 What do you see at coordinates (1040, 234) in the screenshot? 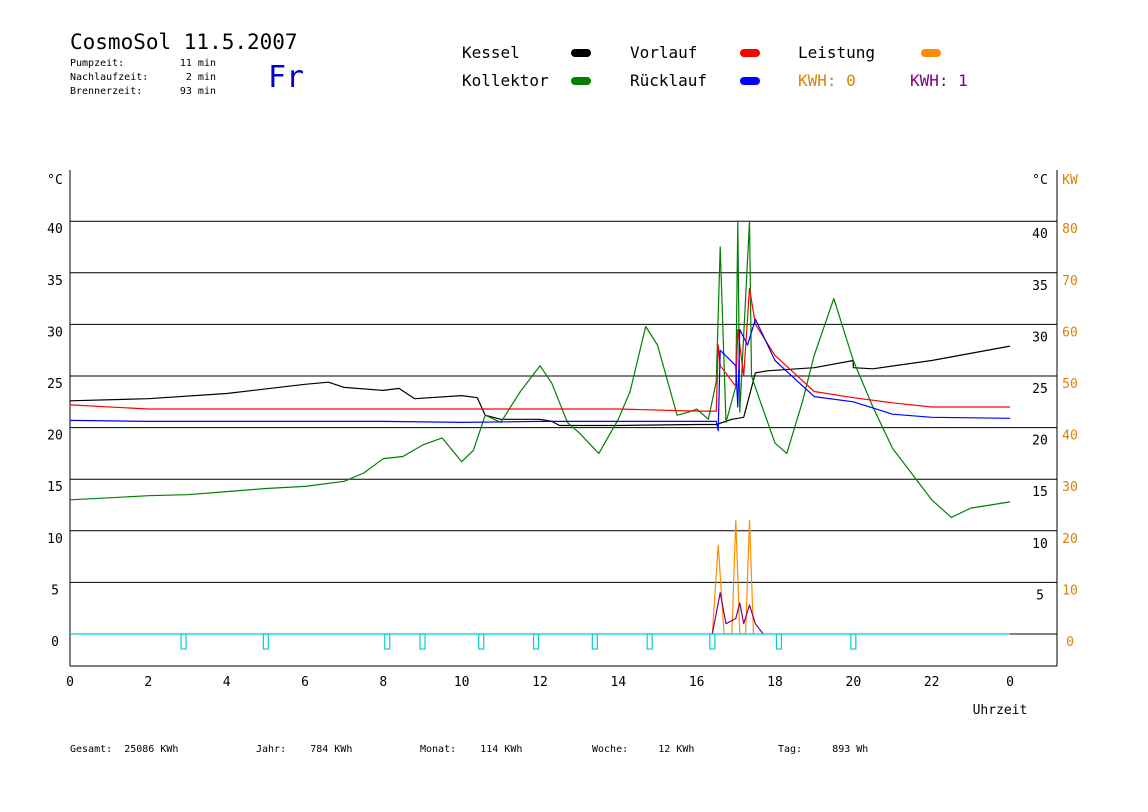
I see `y-right-temp-tick-label: 40` at bounding box center [1040, 234].